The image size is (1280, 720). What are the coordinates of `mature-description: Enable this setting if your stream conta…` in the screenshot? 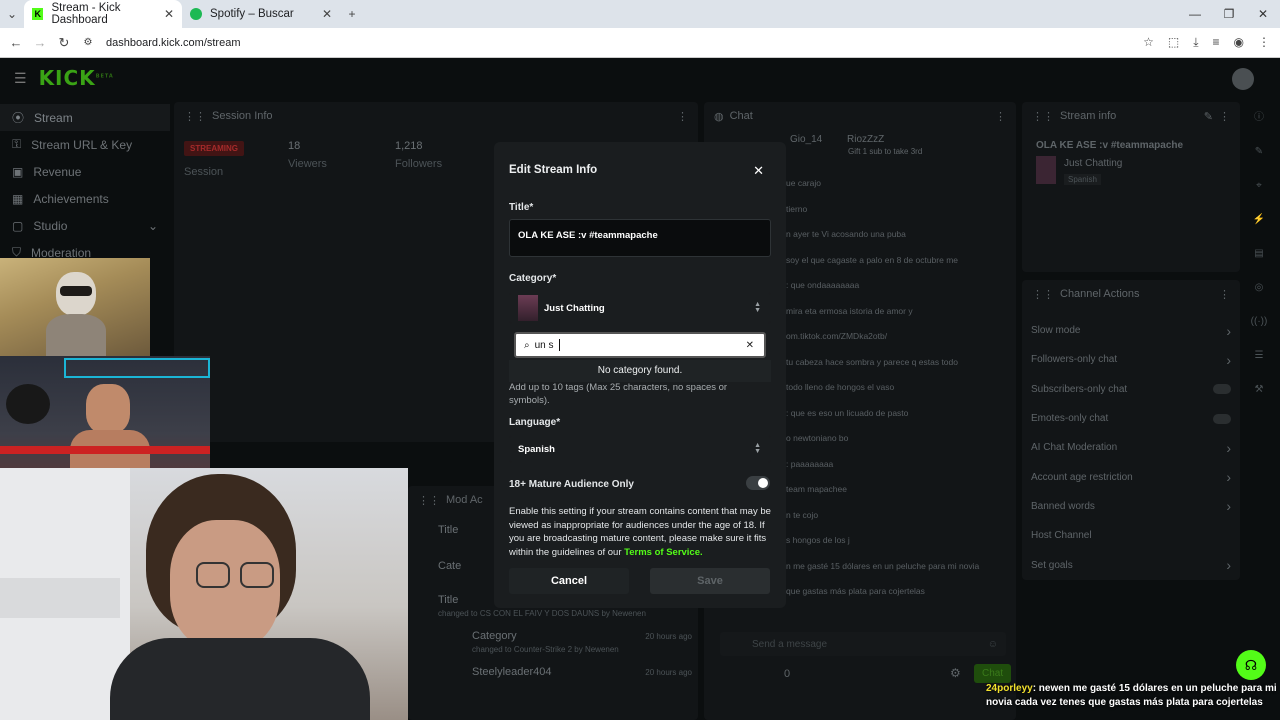 It's located at (640, 532).